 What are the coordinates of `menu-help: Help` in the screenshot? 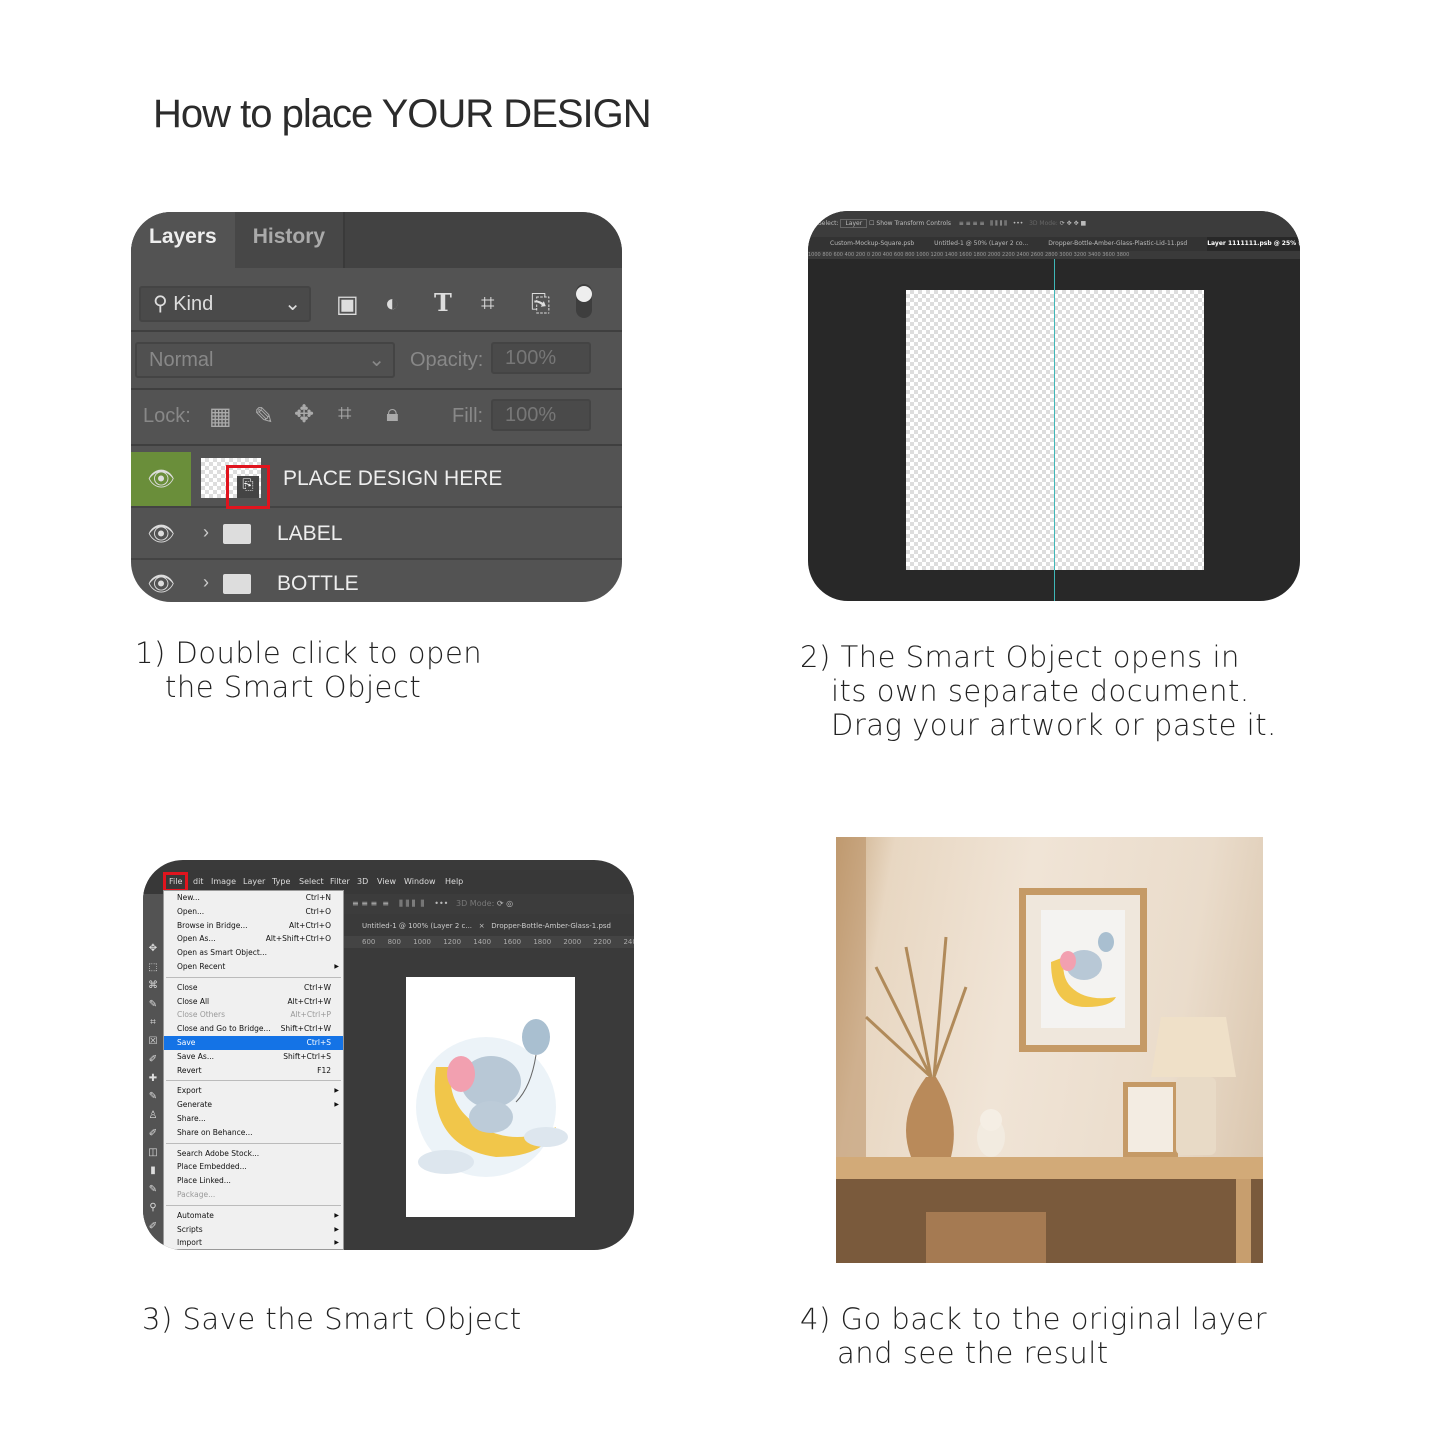 It's located at (454, 882).